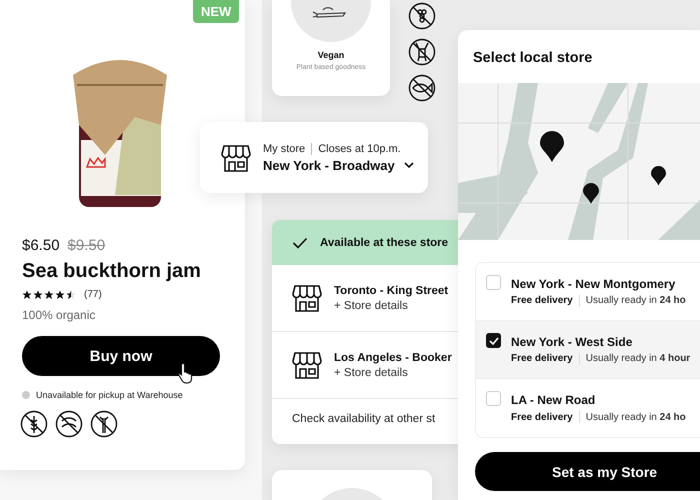  I want to click on product-subtitle: 100% organic, so click(59, 315).